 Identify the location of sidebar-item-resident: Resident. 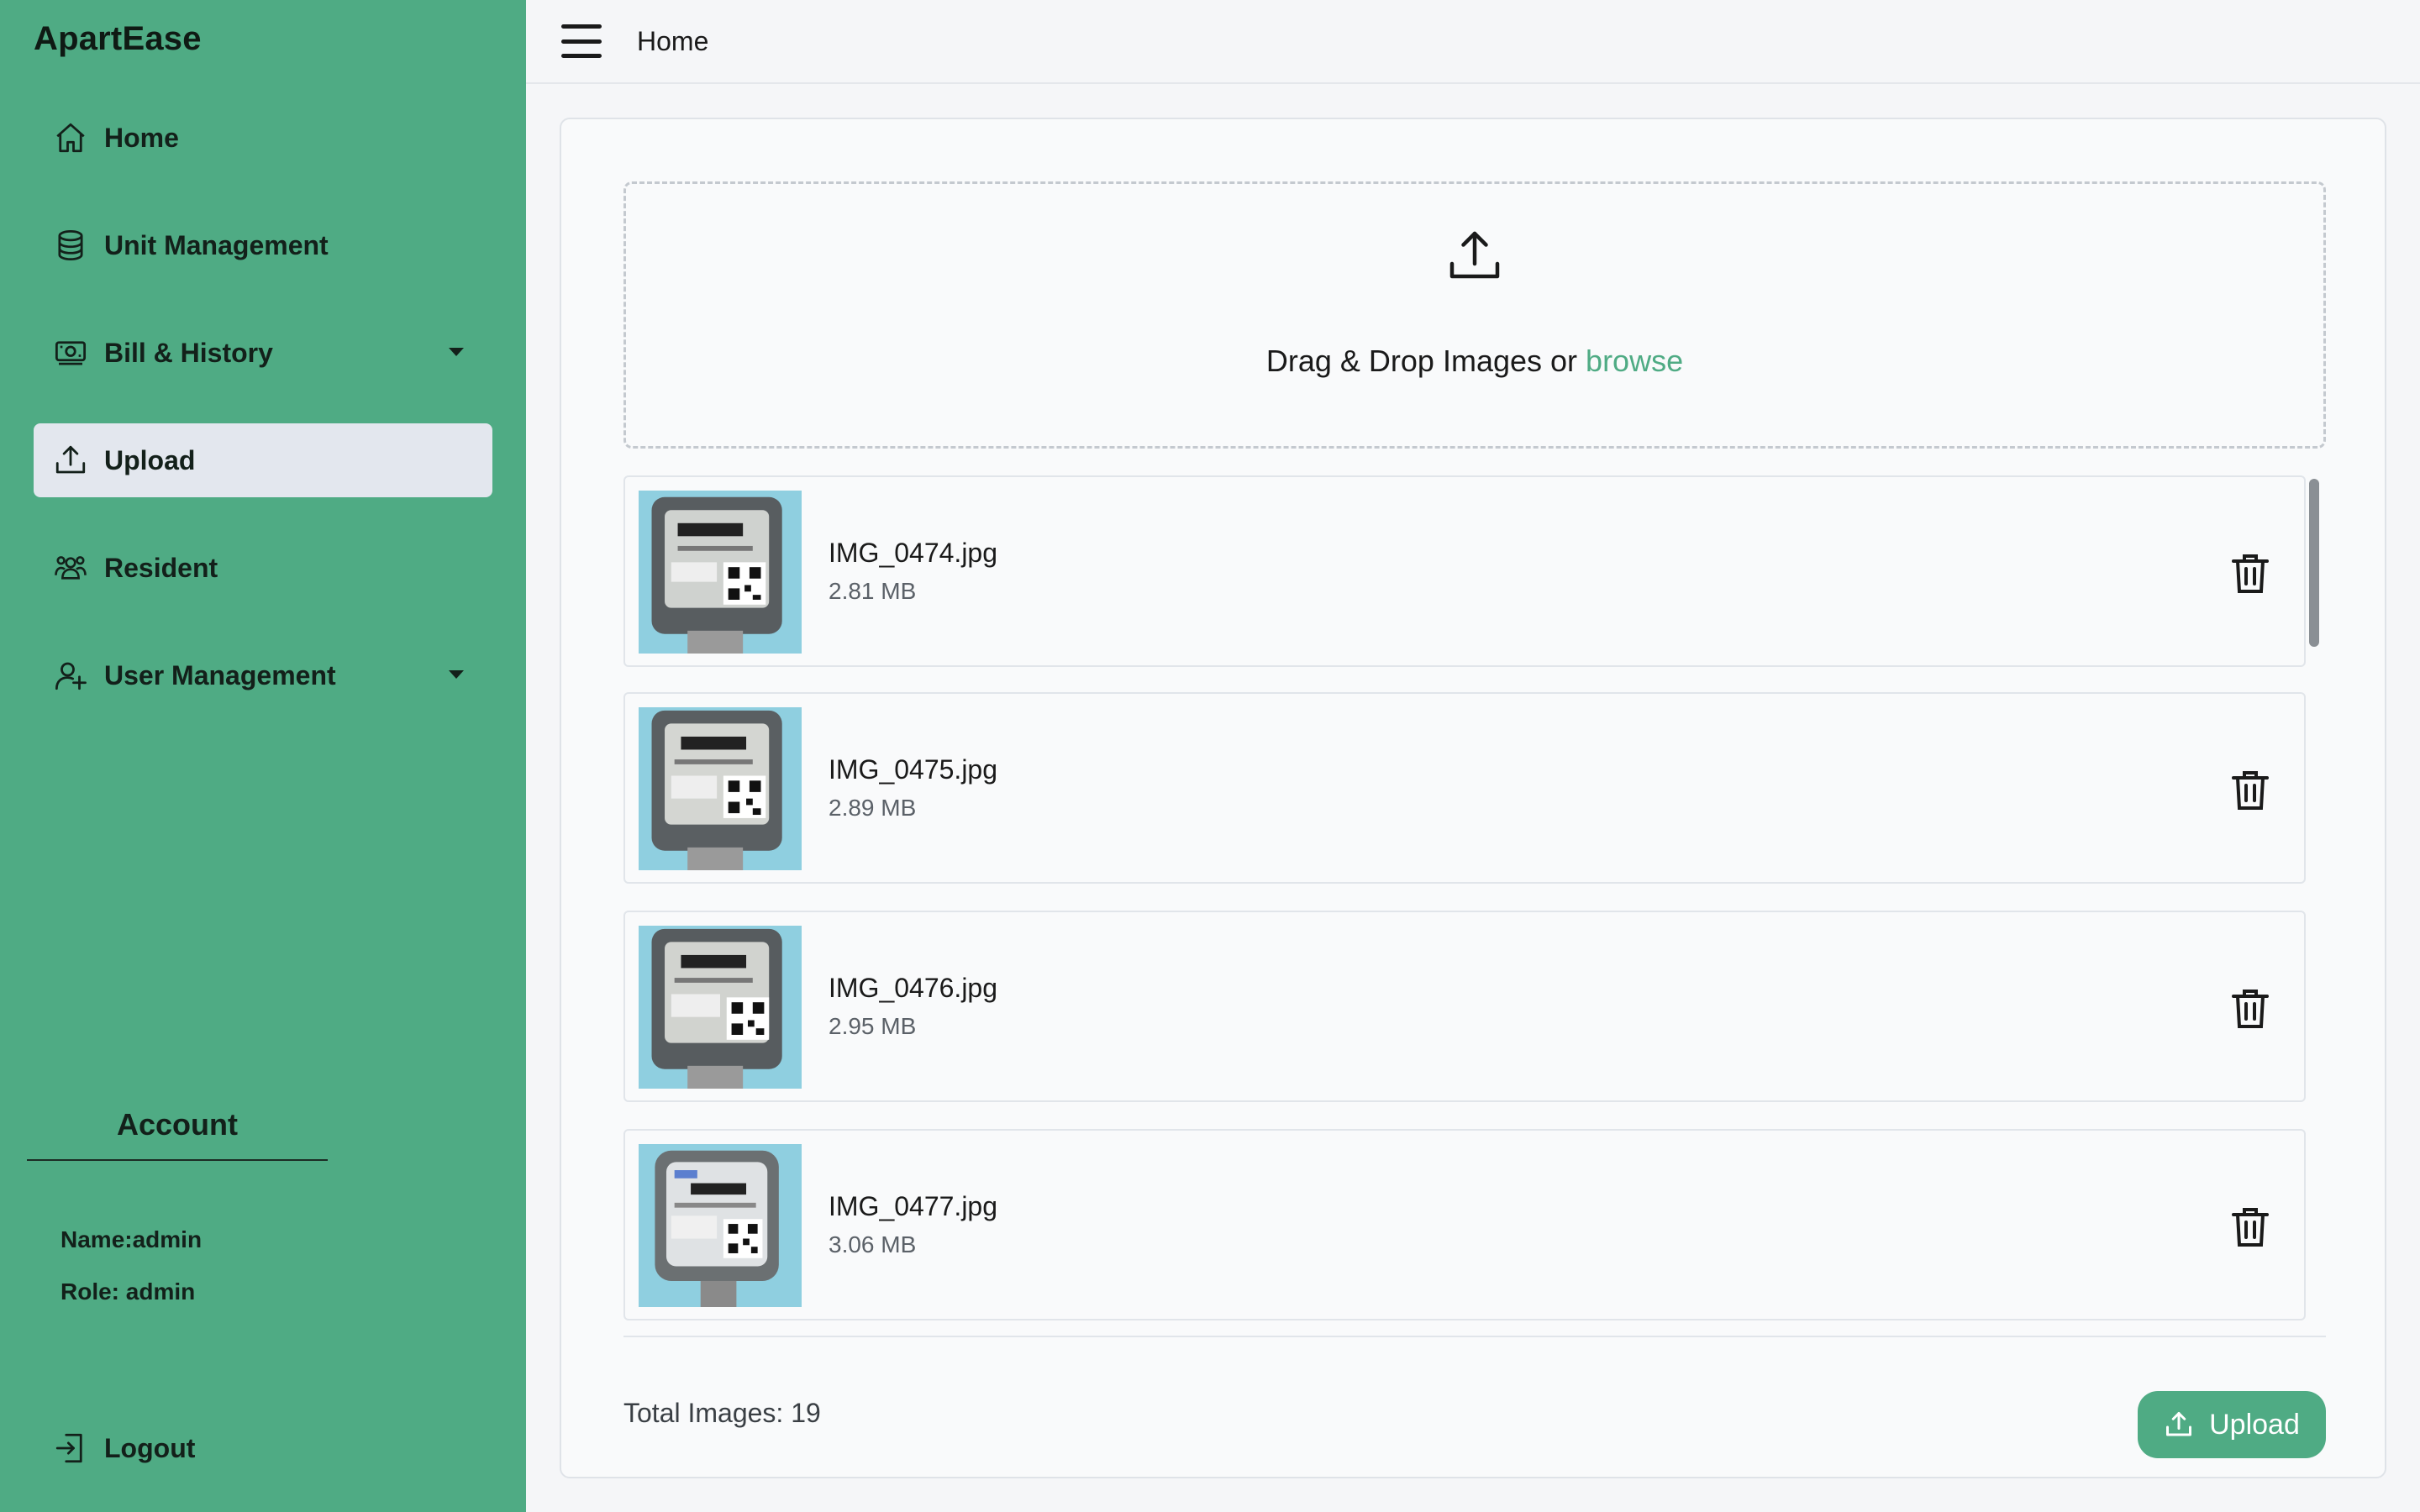
(263, 568).